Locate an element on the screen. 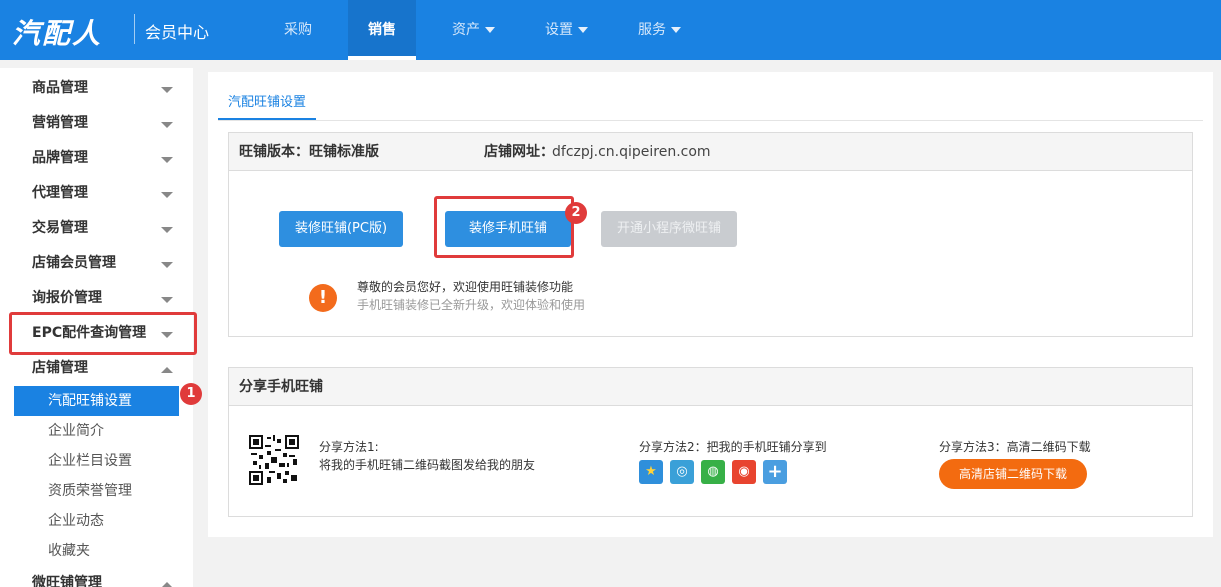 Image resolution: width=1221 pixels, height=587 pixels. top-navigation-bar: 汽配人 会员中心 采购 销售 资产 设置 服务 is located at coordinates (610, 30).